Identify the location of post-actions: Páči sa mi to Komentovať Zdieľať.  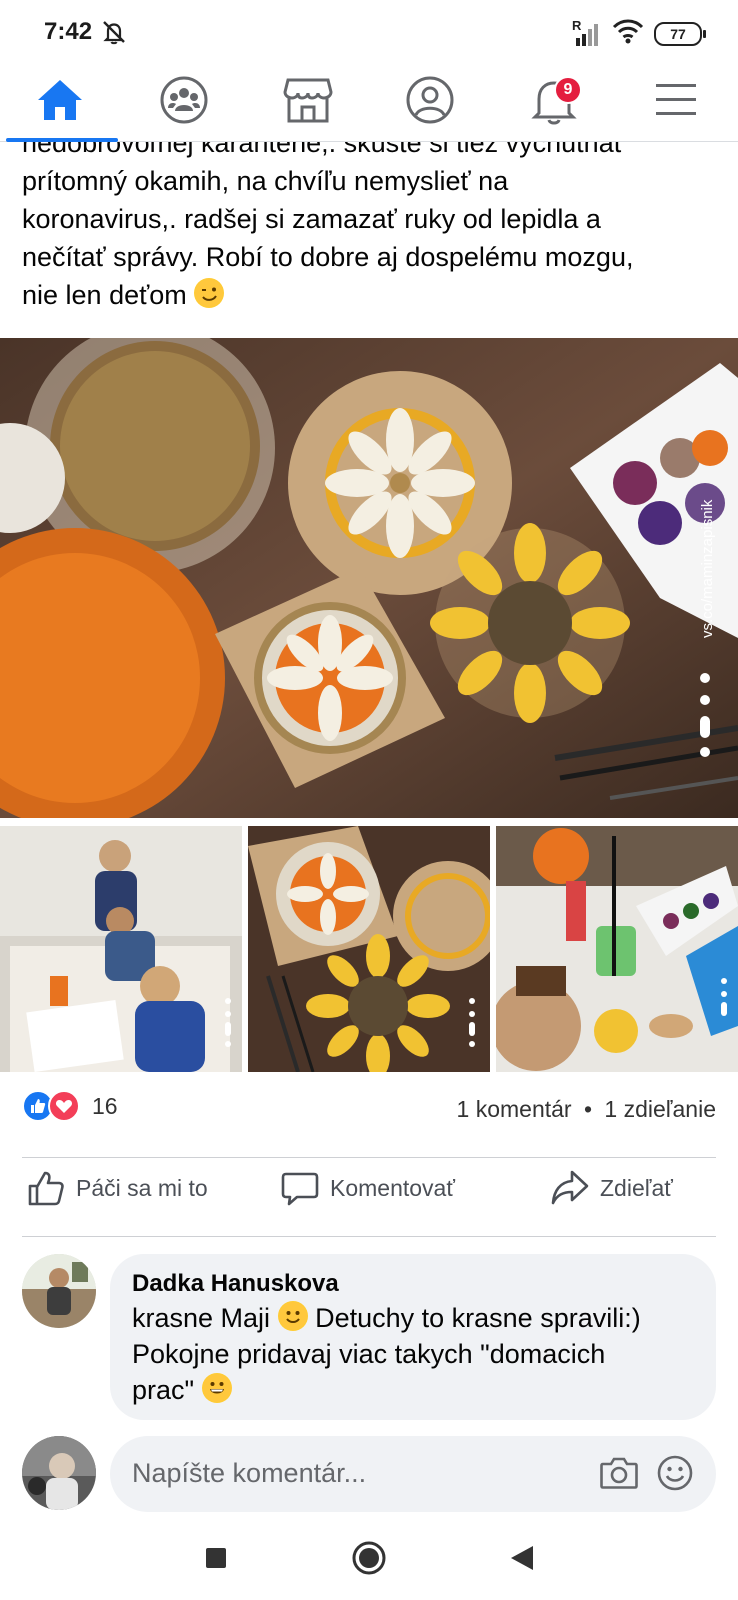
(369, 1196).